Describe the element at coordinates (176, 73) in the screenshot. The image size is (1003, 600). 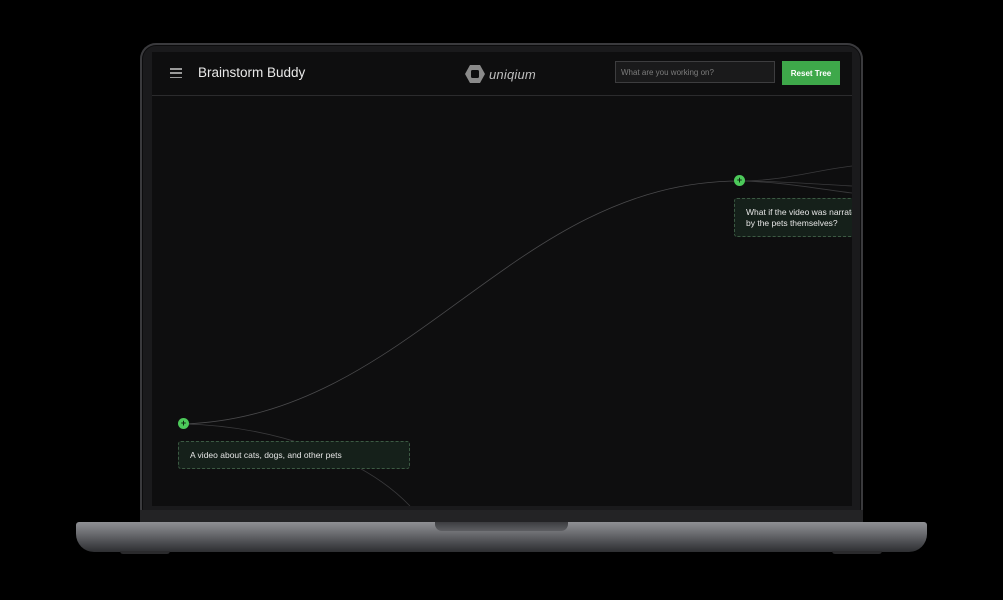
I see `hamburger-menu-icon` at that location.